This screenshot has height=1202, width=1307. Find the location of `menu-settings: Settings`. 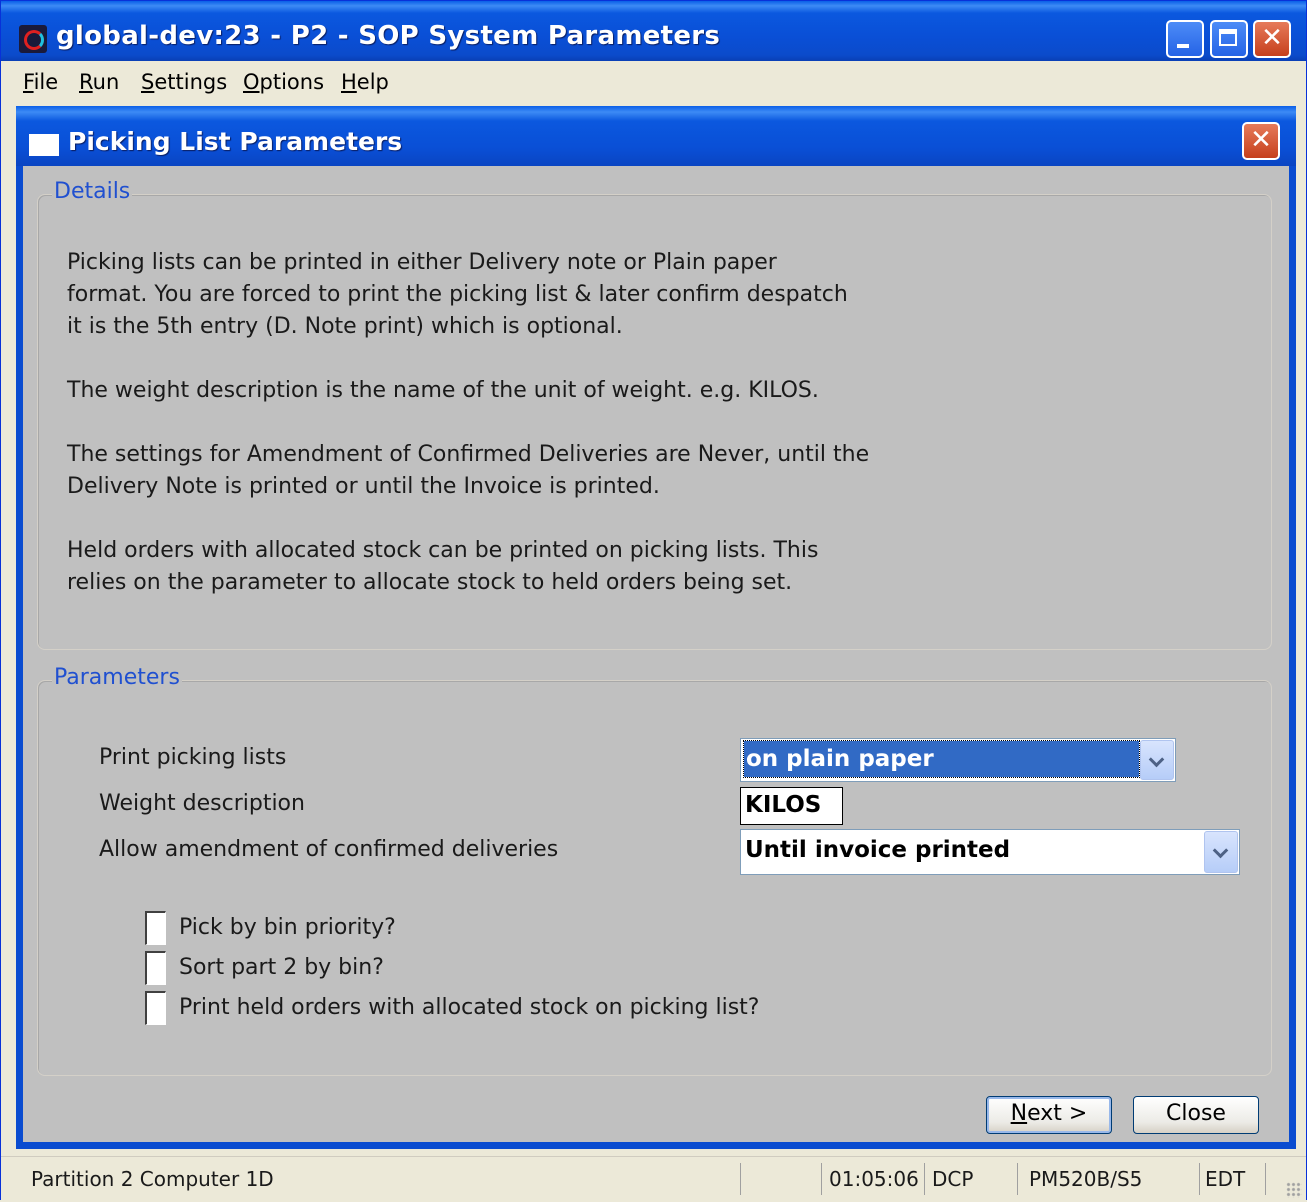

menu-settings: Settings is located at coordinates (184, 82).